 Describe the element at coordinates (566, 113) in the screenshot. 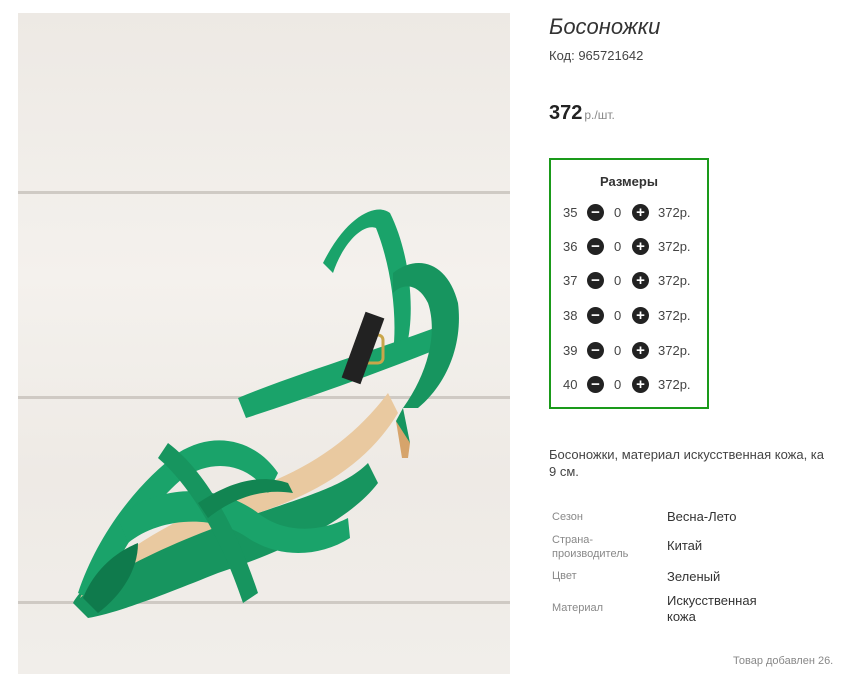

I see `price-value: 372` at that location.